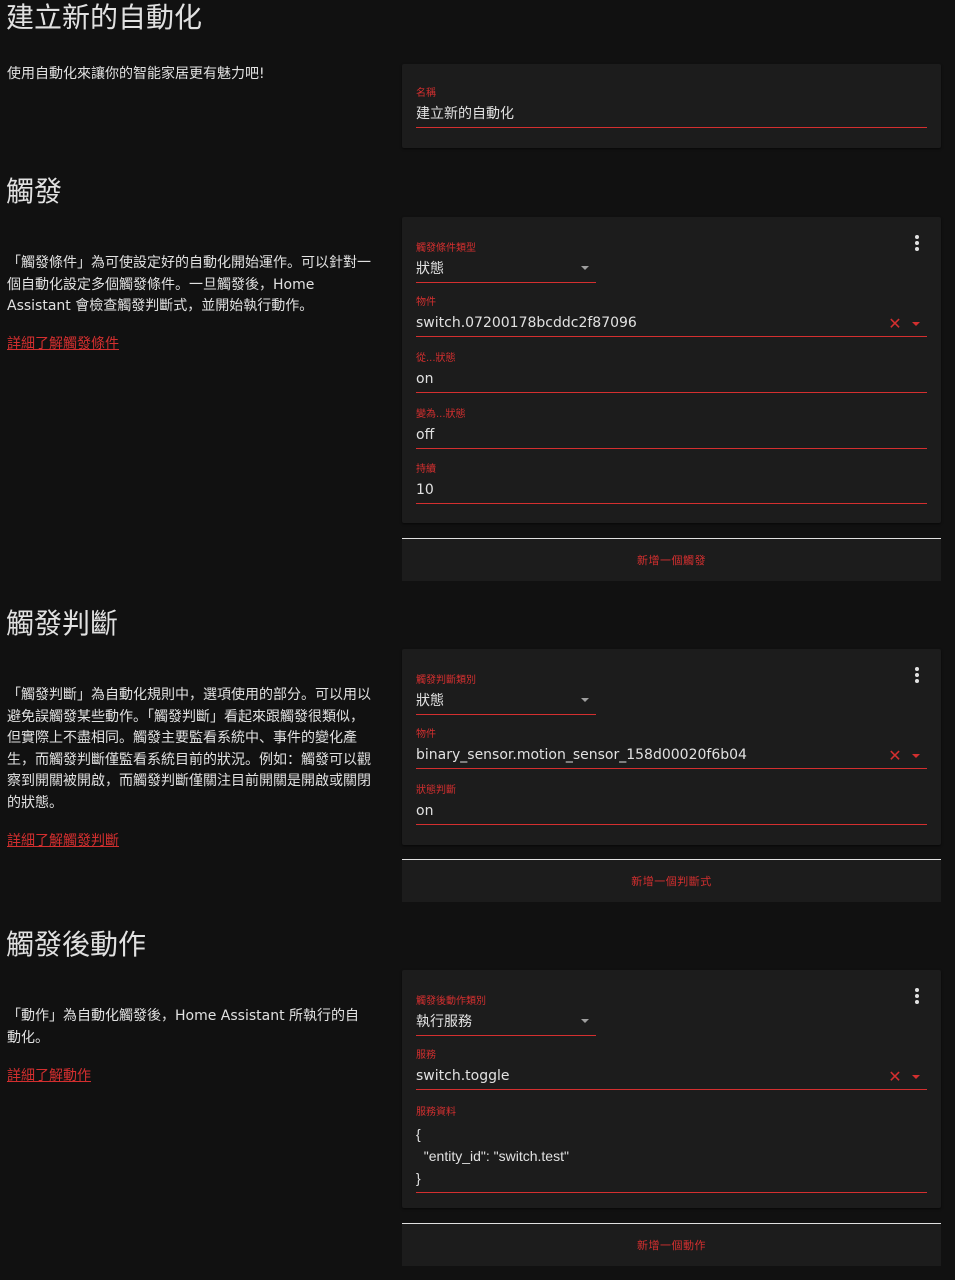 The width and height of the screenshot is (955, 1280). I want to click on action-type-label: 觸發後動作類別, so click(451, 1001).